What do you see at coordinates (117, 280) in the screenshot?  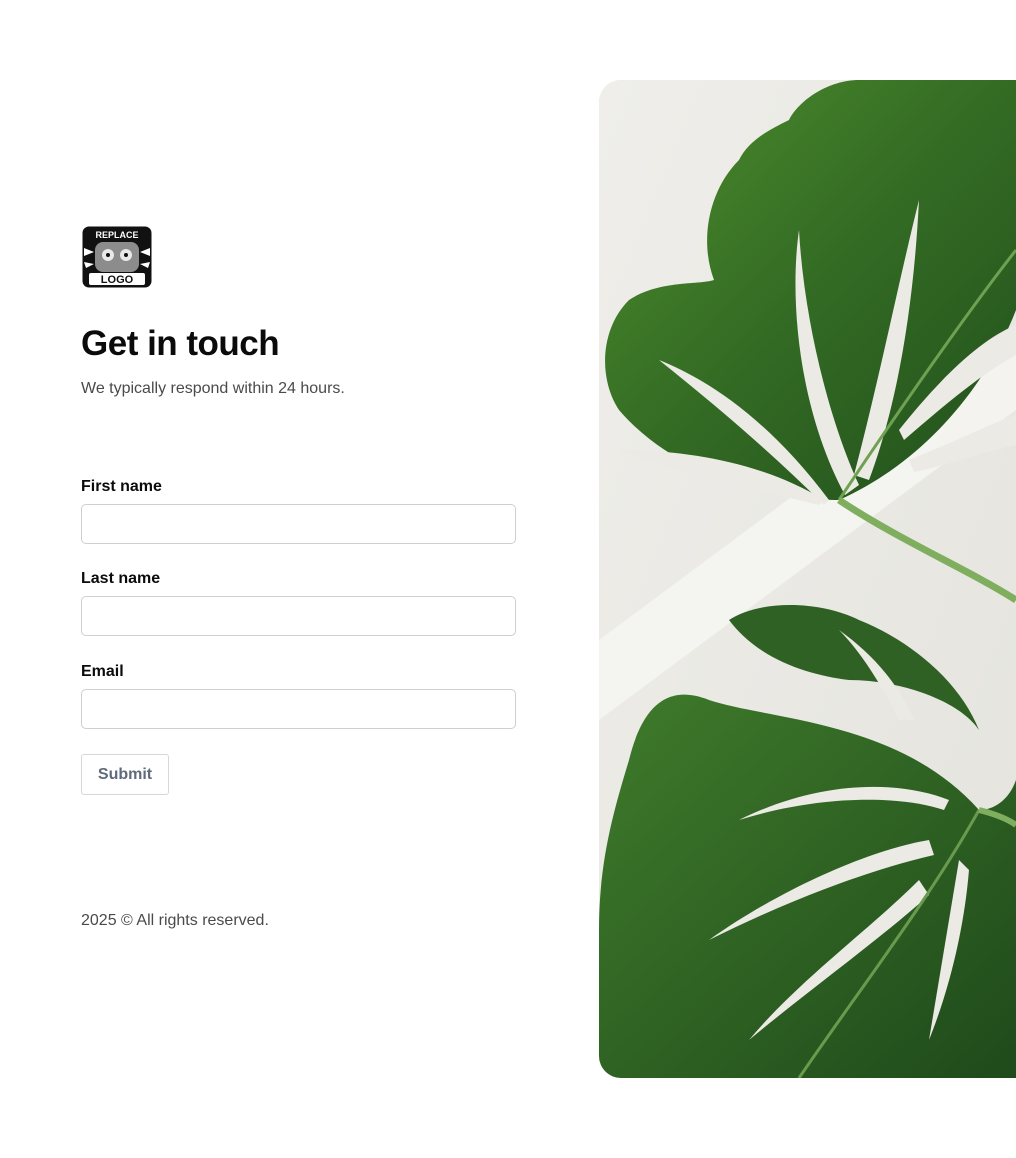 I see `logo-bottom-text: LOGO` at bounding box center [117, 280].